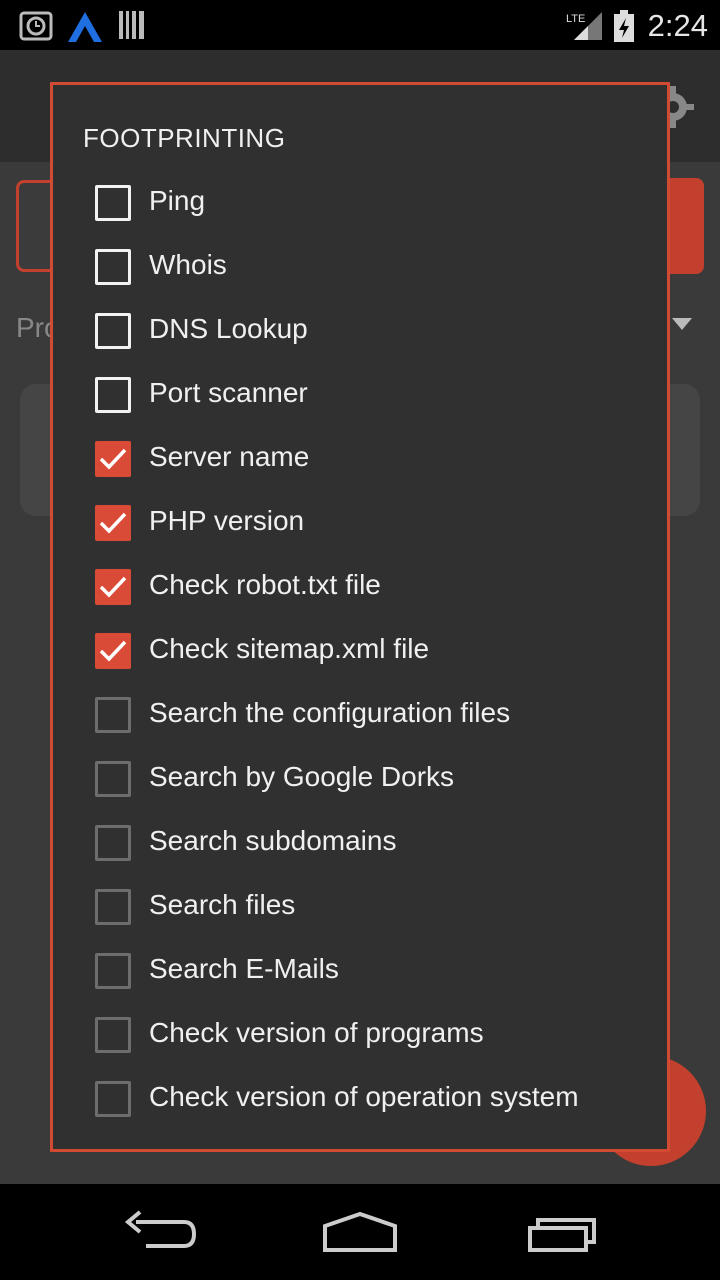 This screenshot has width=720, height=1280. I want to click on home-icon, so click(360, 1232).